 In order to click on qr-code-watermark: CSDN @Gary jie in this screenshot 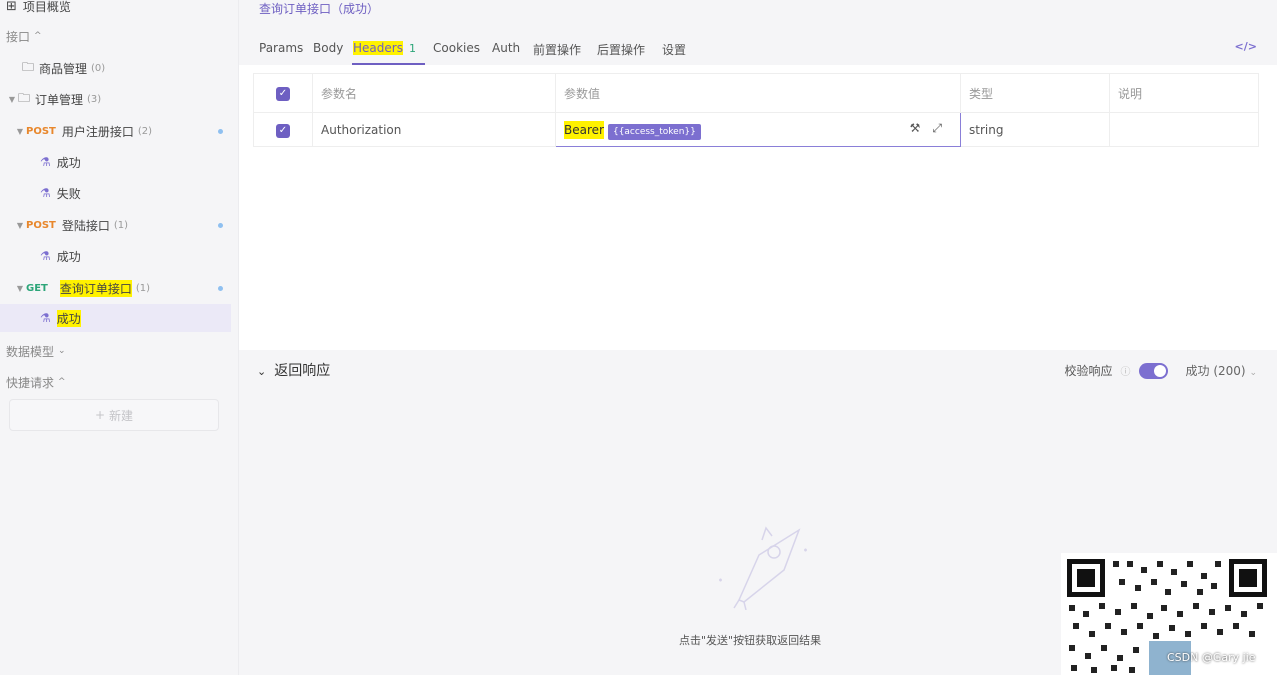, I will do `click(1169, 614)`.